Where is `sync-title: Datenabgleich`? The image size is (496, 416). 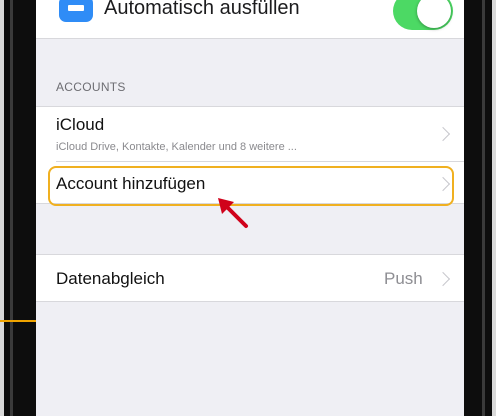
sync-title: Datenabgleich is located at coordinates (110, 278).